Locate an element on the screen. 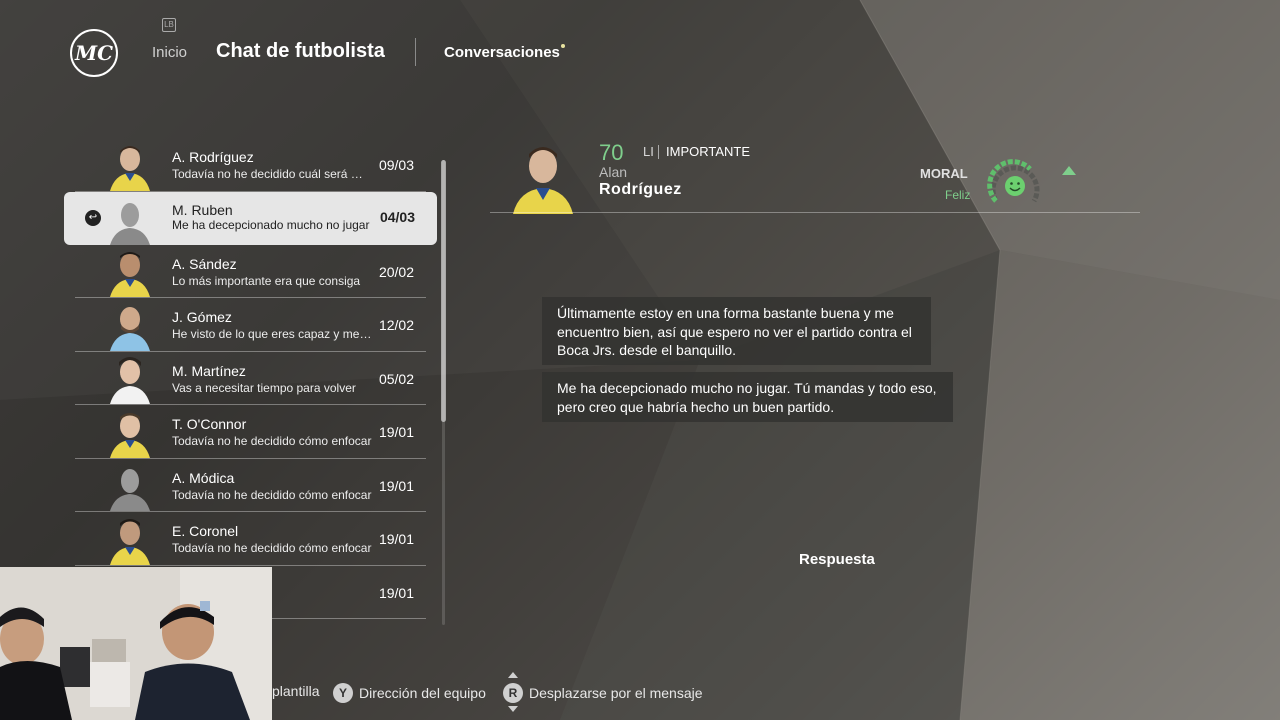  lb-button-icon: LB is located at coordinates (169, 25).